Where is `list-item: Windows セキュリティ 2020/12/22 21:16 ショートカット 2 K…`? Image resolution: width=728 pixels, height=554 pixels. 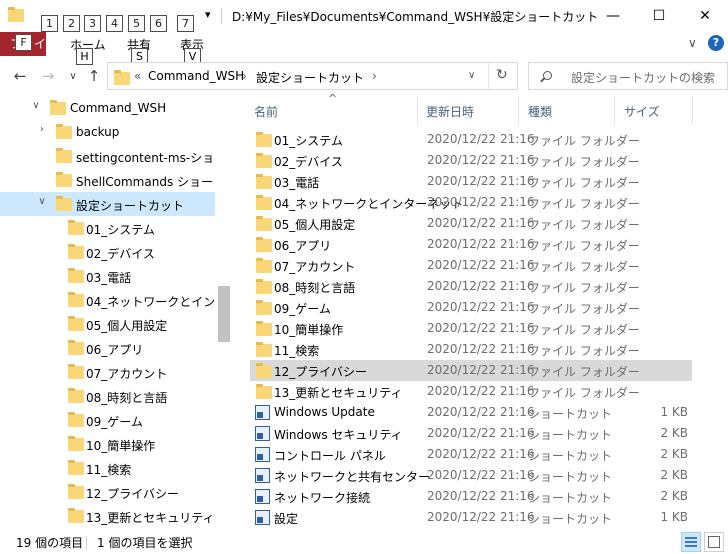
list-item: Windows セキュリティ 2020/12/22 21:16 ショートカット 2 K… is located at coordinates (471, 433).